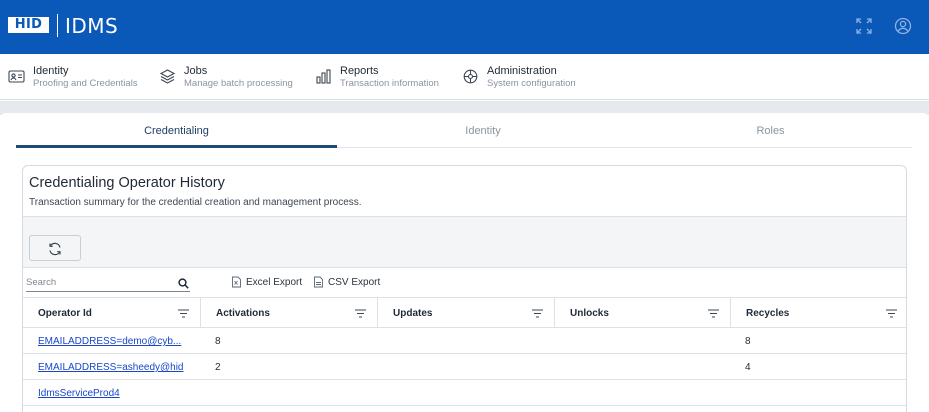 The height and width of the screenshot is (412, 929). What do you see at coordinates (318, 282) in the screenshot?
I see `csv-file-icon` at bounding box center [318, 282].